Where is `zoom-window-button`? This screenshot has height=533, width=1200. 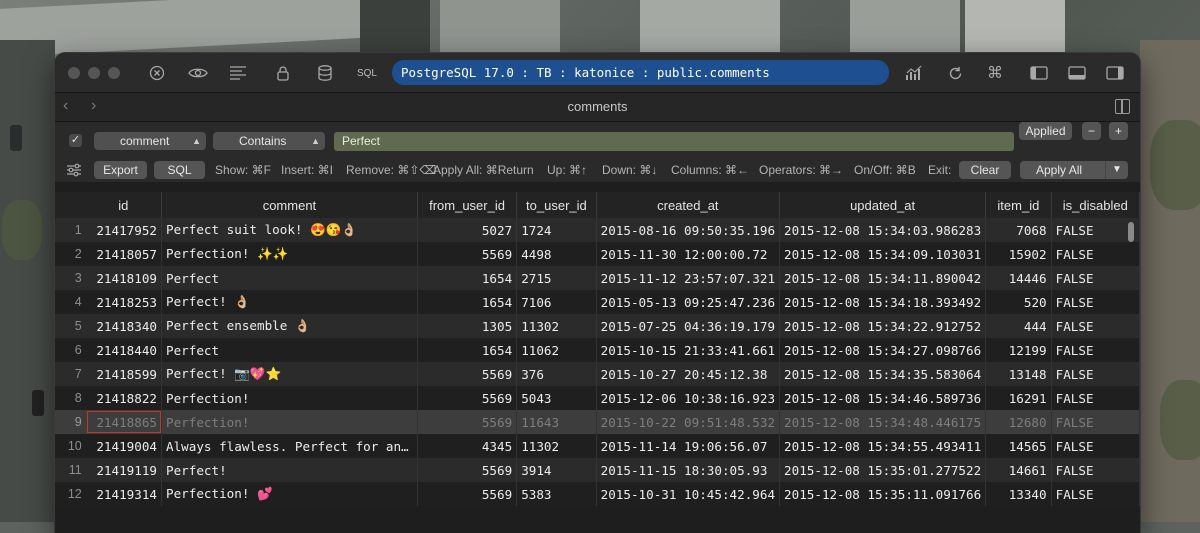
zoom-window-button is located at coordinates (114, 73).